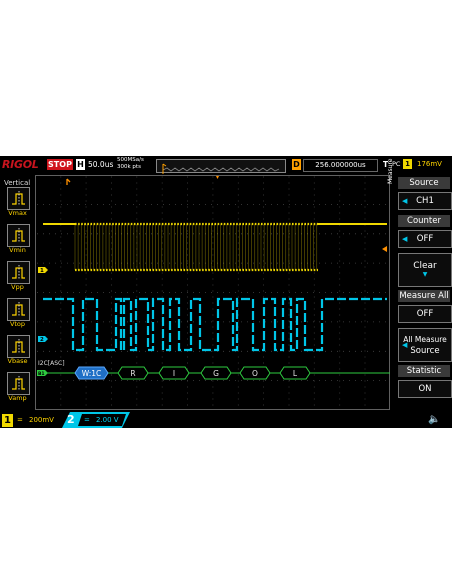  I want to click on memory-depth: 300k pts, so click(129, 167).